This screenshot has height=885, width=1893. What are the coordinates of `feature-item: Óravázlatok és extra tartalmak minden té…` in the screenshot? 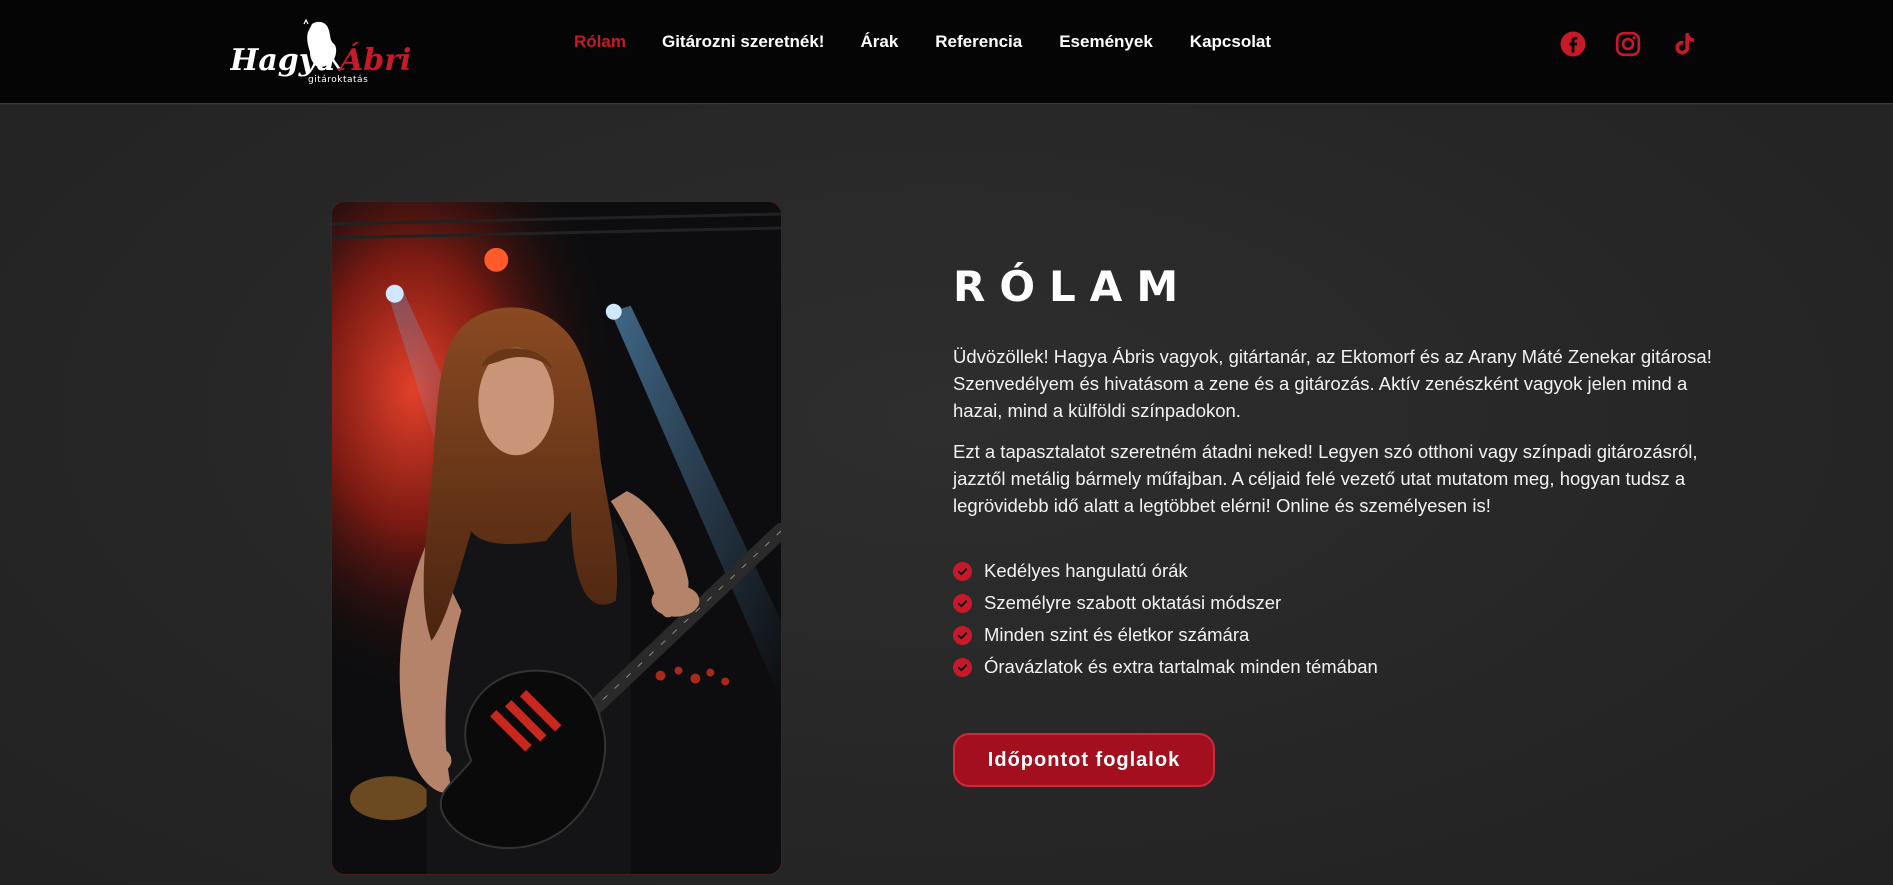 It's located at (1338, 667).